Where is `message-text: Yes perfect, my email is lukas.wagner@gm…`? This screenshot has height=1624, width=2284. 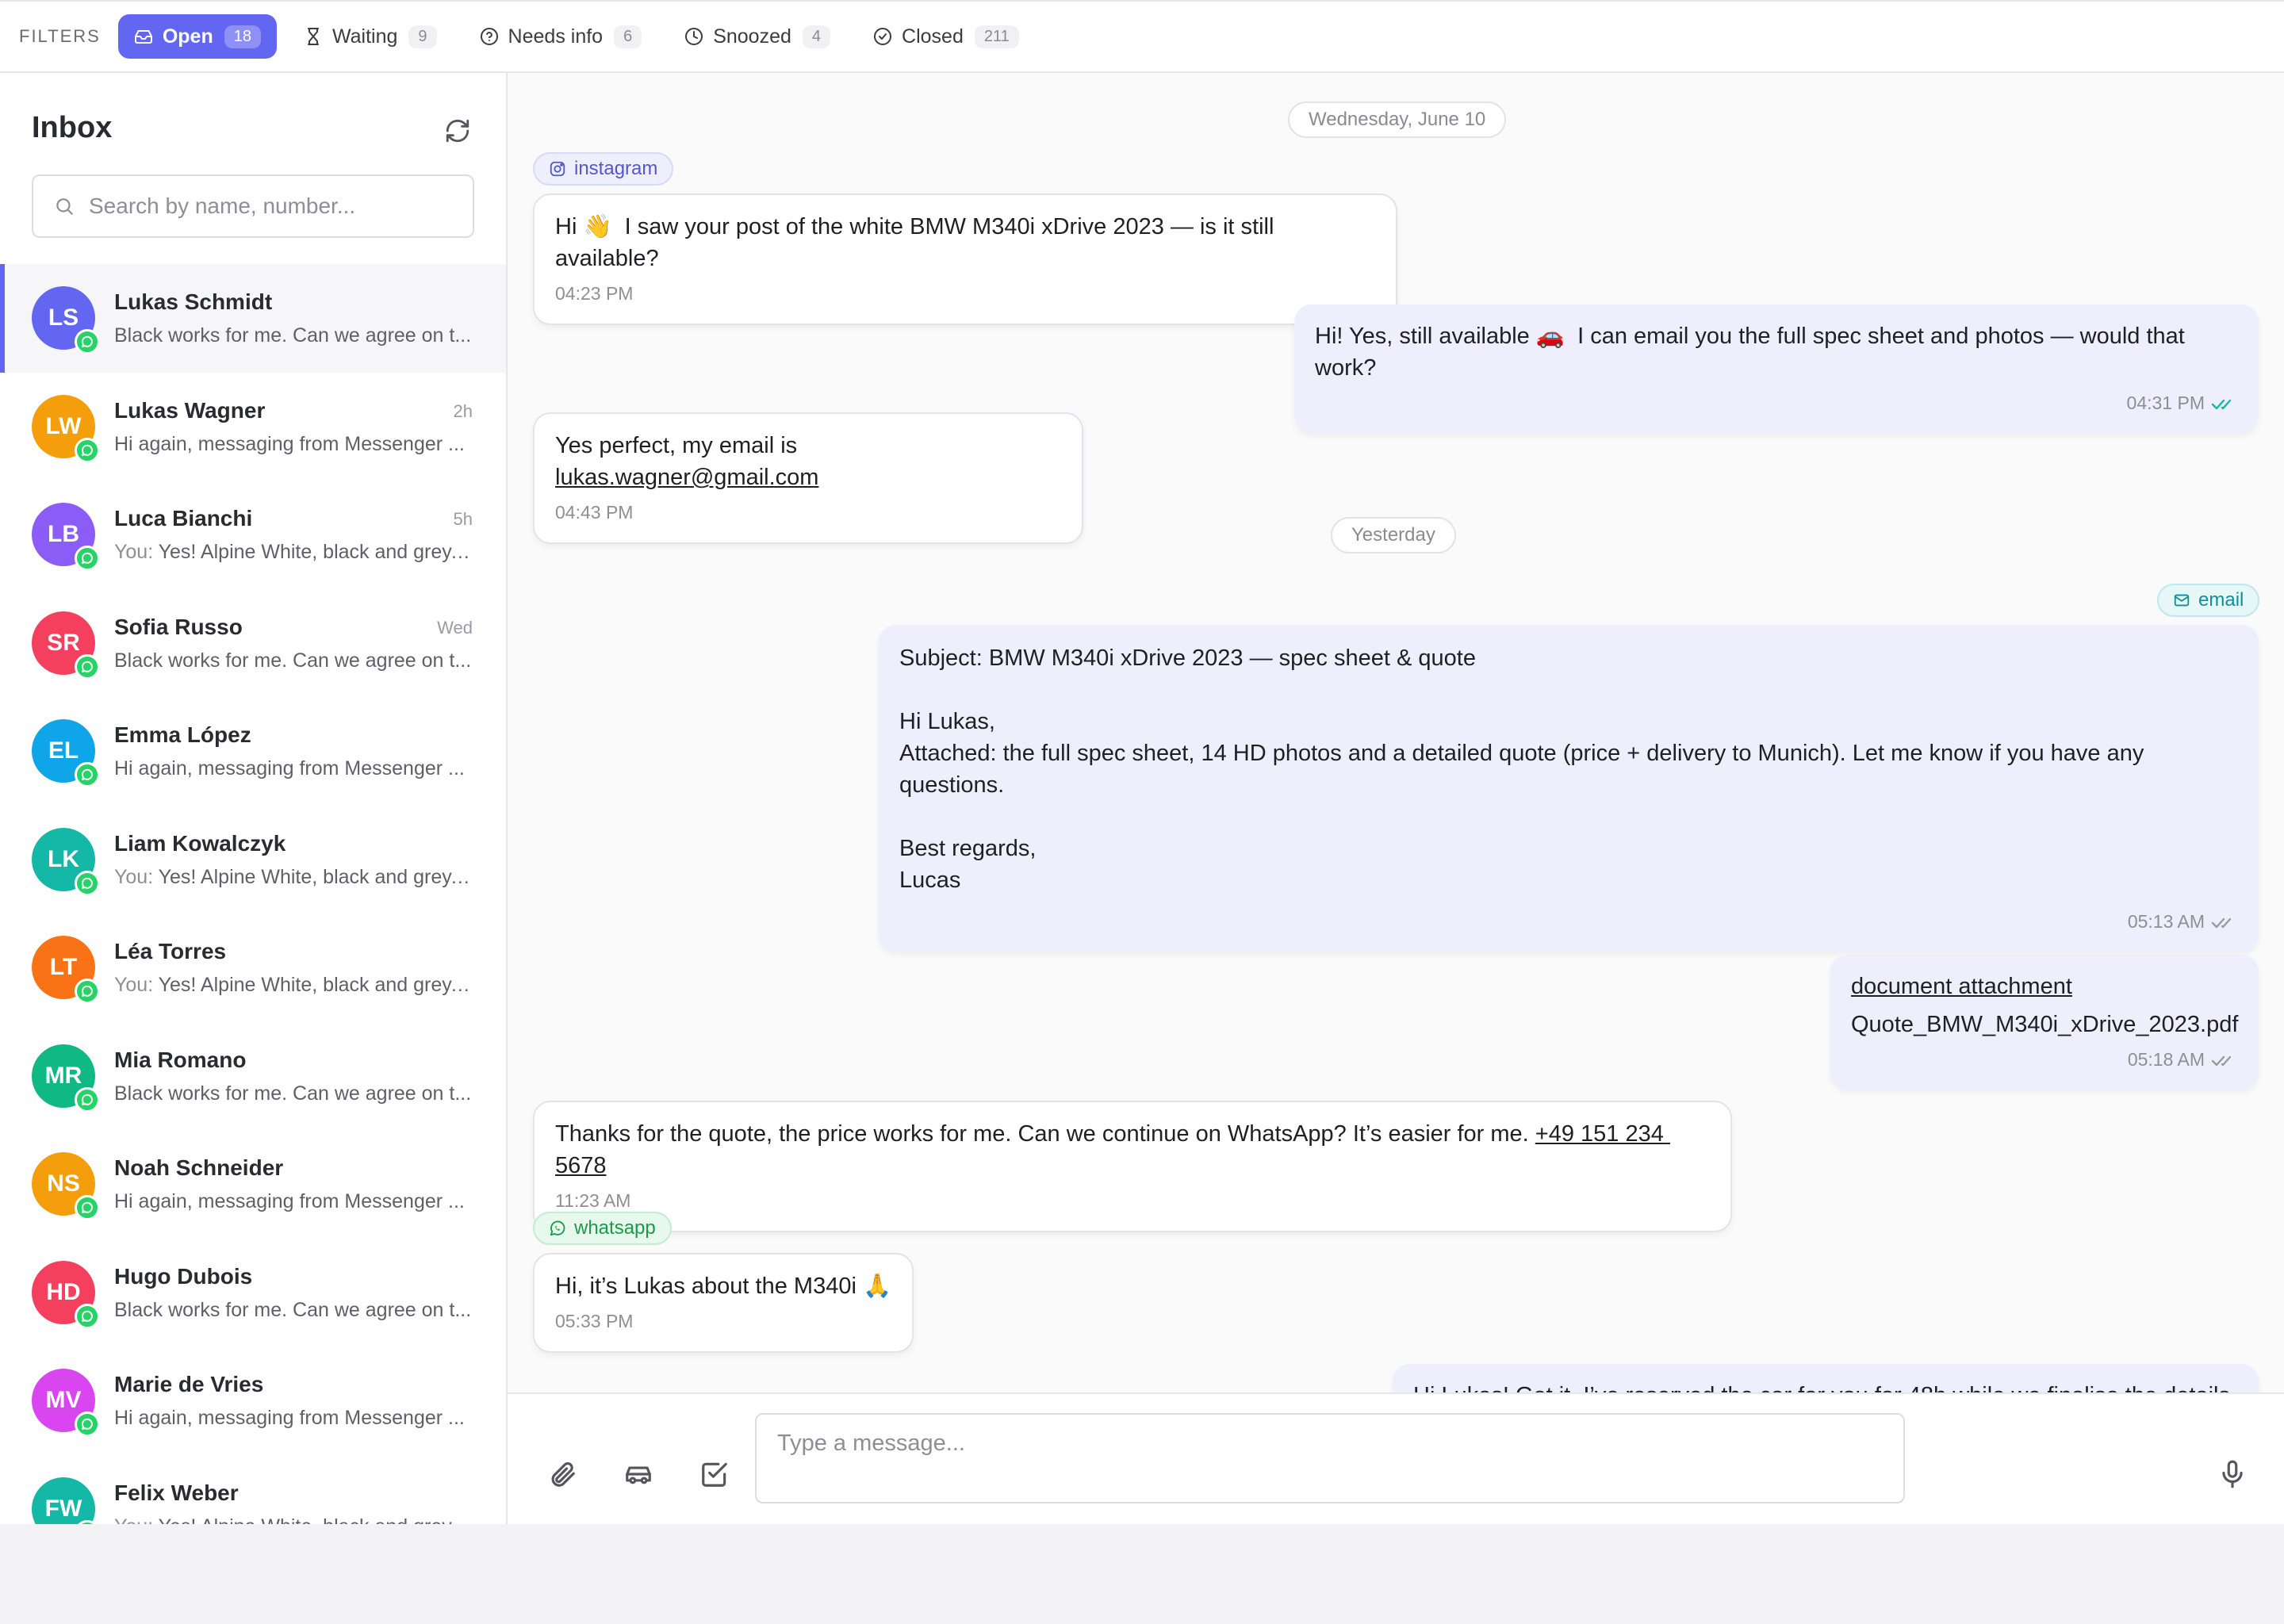
message-text: Yes perfect, my email is lukas.wagner@gm… is located at coordinates (809, 461).